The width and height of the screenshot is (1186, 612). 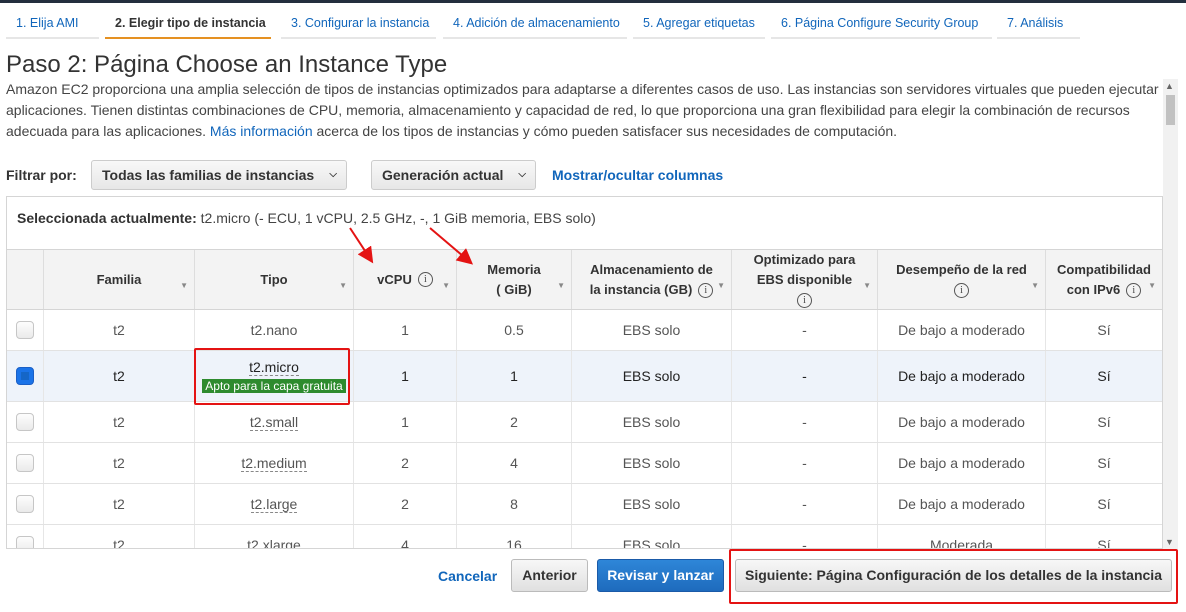 What do you see at coordinates (107, 218) in the screenshot?
I see `currently-selected-label: Seleccionada actualmente:` at bounding box center [107, 218].